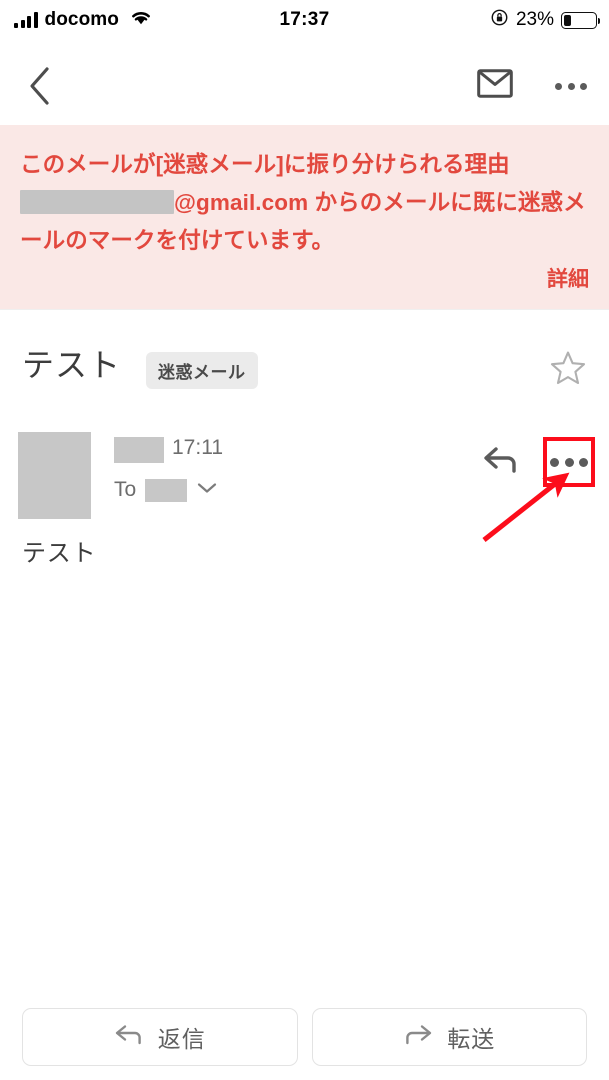 This screenshot has width=609, height=1080. What do you see at coordinates (207, 490) in the screenshot?
I see `chevron-down-icon` at bounding box center [207, 490].